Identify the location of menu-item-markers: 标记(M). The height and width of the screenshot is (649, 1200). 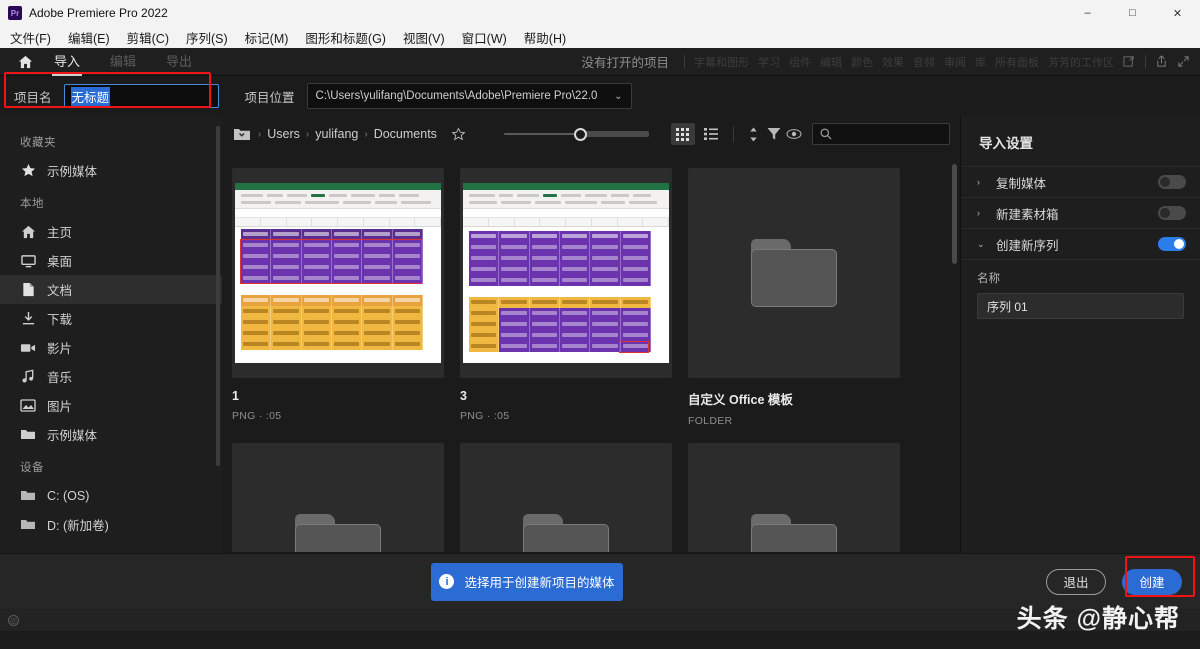
(267, 37).